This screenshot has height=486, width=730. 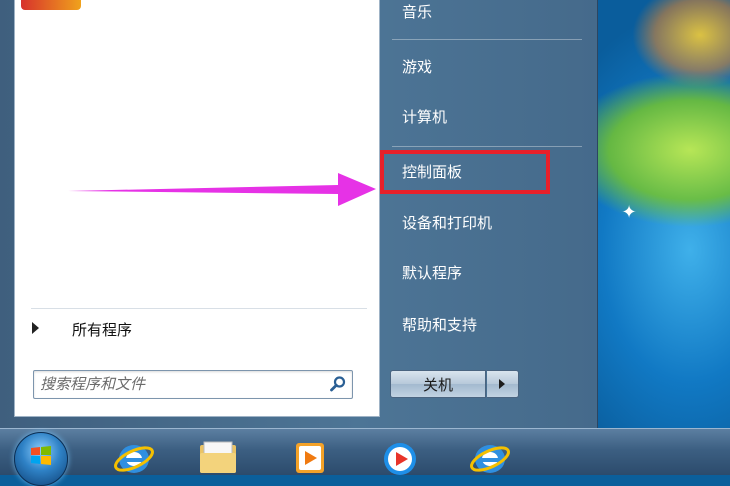 What do you see at coordinates (180, 384) in the screenshot?
I see `search-input` at bounding box center [180, 384].